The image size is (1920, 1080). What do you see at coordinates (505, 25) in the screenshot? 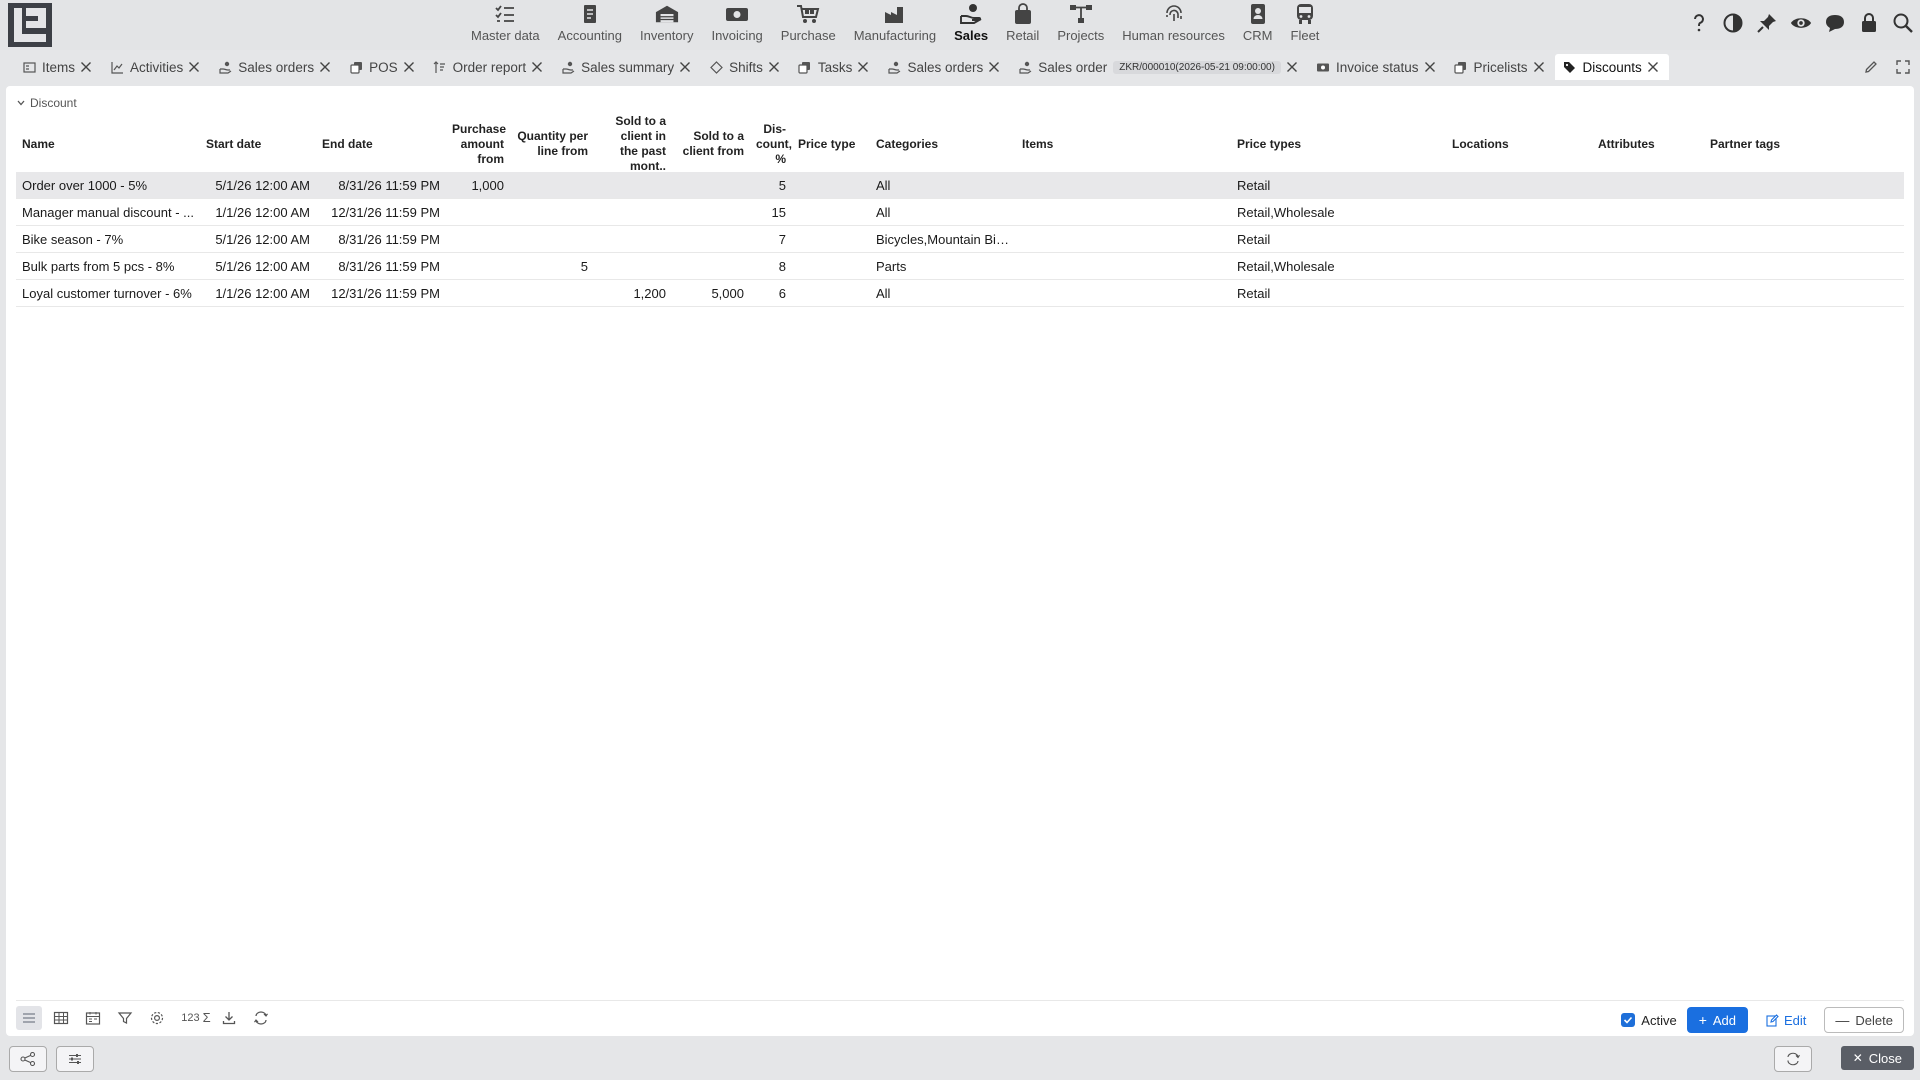
I see `module-master-data: Master data` at bounding box center [505, 25].